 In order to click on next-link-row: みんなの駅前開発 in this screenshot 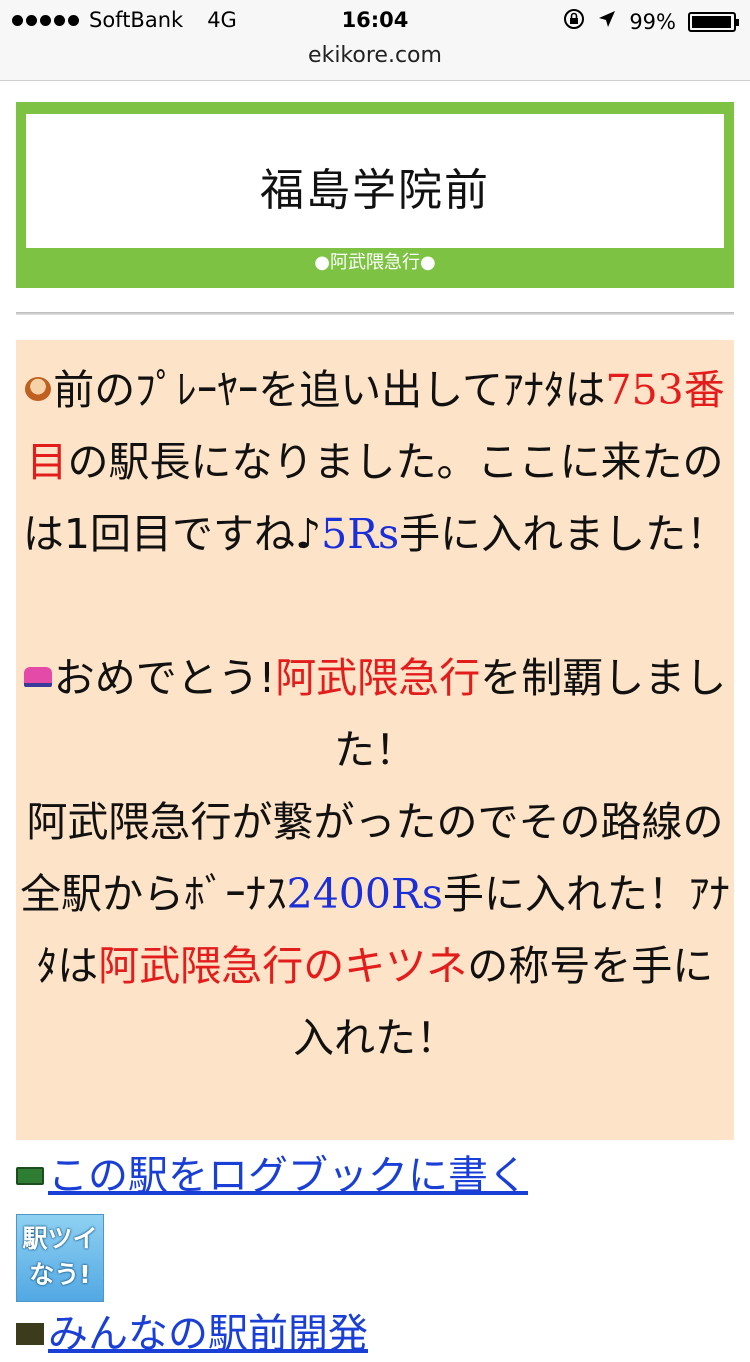, I will do `click(192, 1334)`.